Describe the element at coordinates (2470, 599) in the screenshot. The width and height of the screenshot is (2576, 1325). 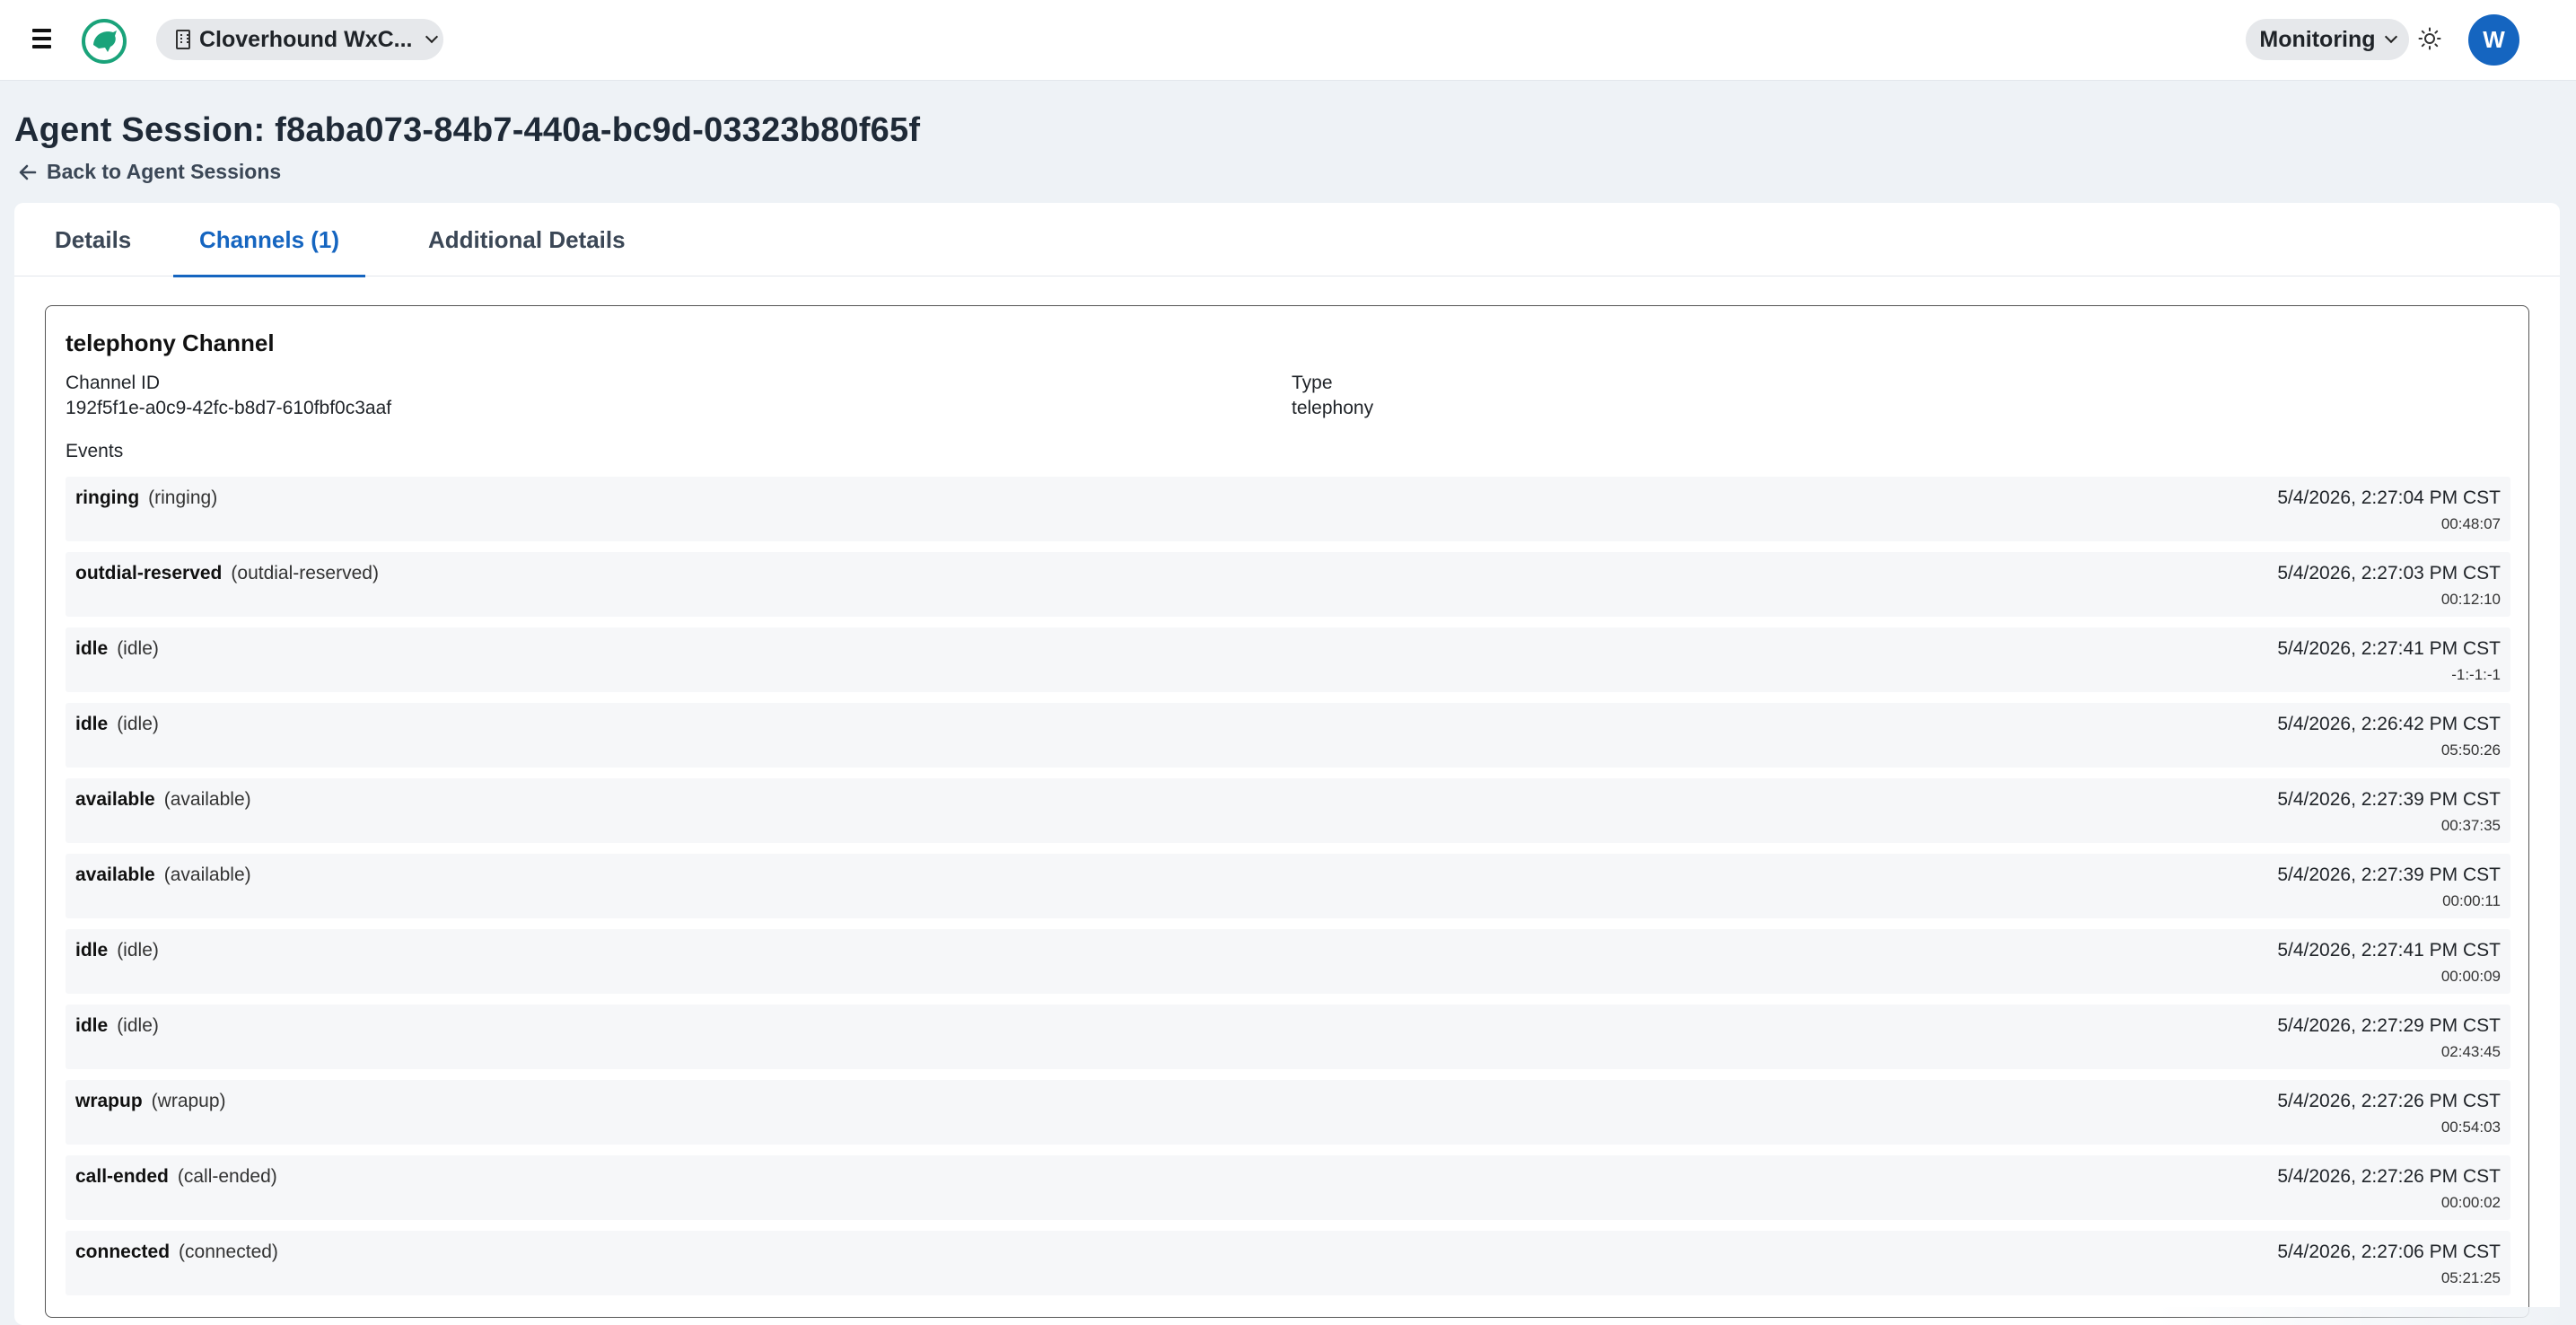
I see `event-duration: 00:12:10` at that location.